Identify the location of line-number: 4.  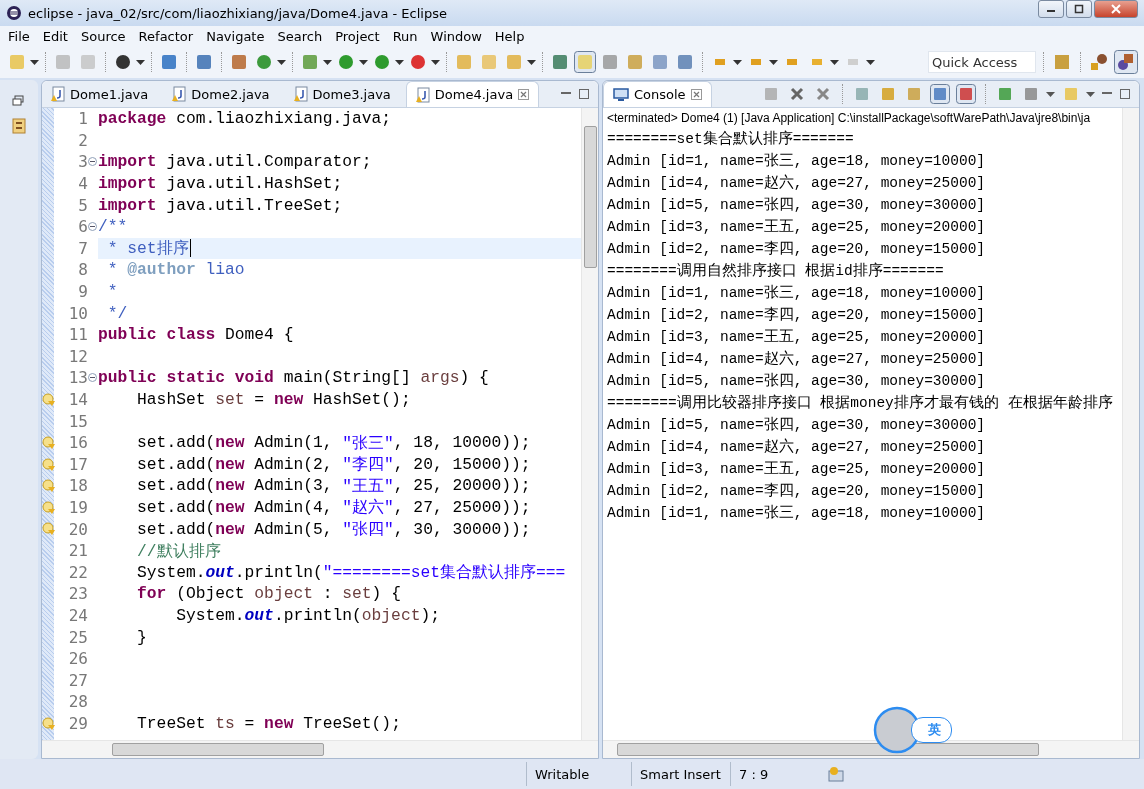
(83, 184).